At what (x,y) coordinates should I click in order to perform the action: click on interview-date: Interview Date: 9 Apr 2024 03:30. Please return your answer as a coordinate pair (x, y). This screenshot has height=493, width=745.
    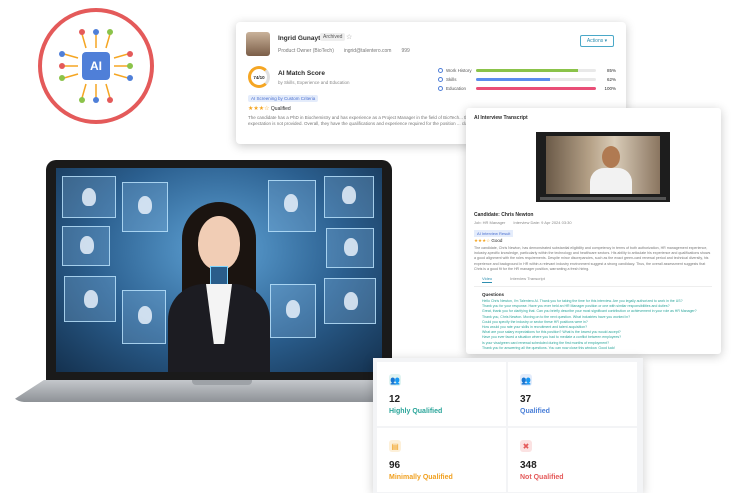
    Looking at the image, I should click on (542, 222).